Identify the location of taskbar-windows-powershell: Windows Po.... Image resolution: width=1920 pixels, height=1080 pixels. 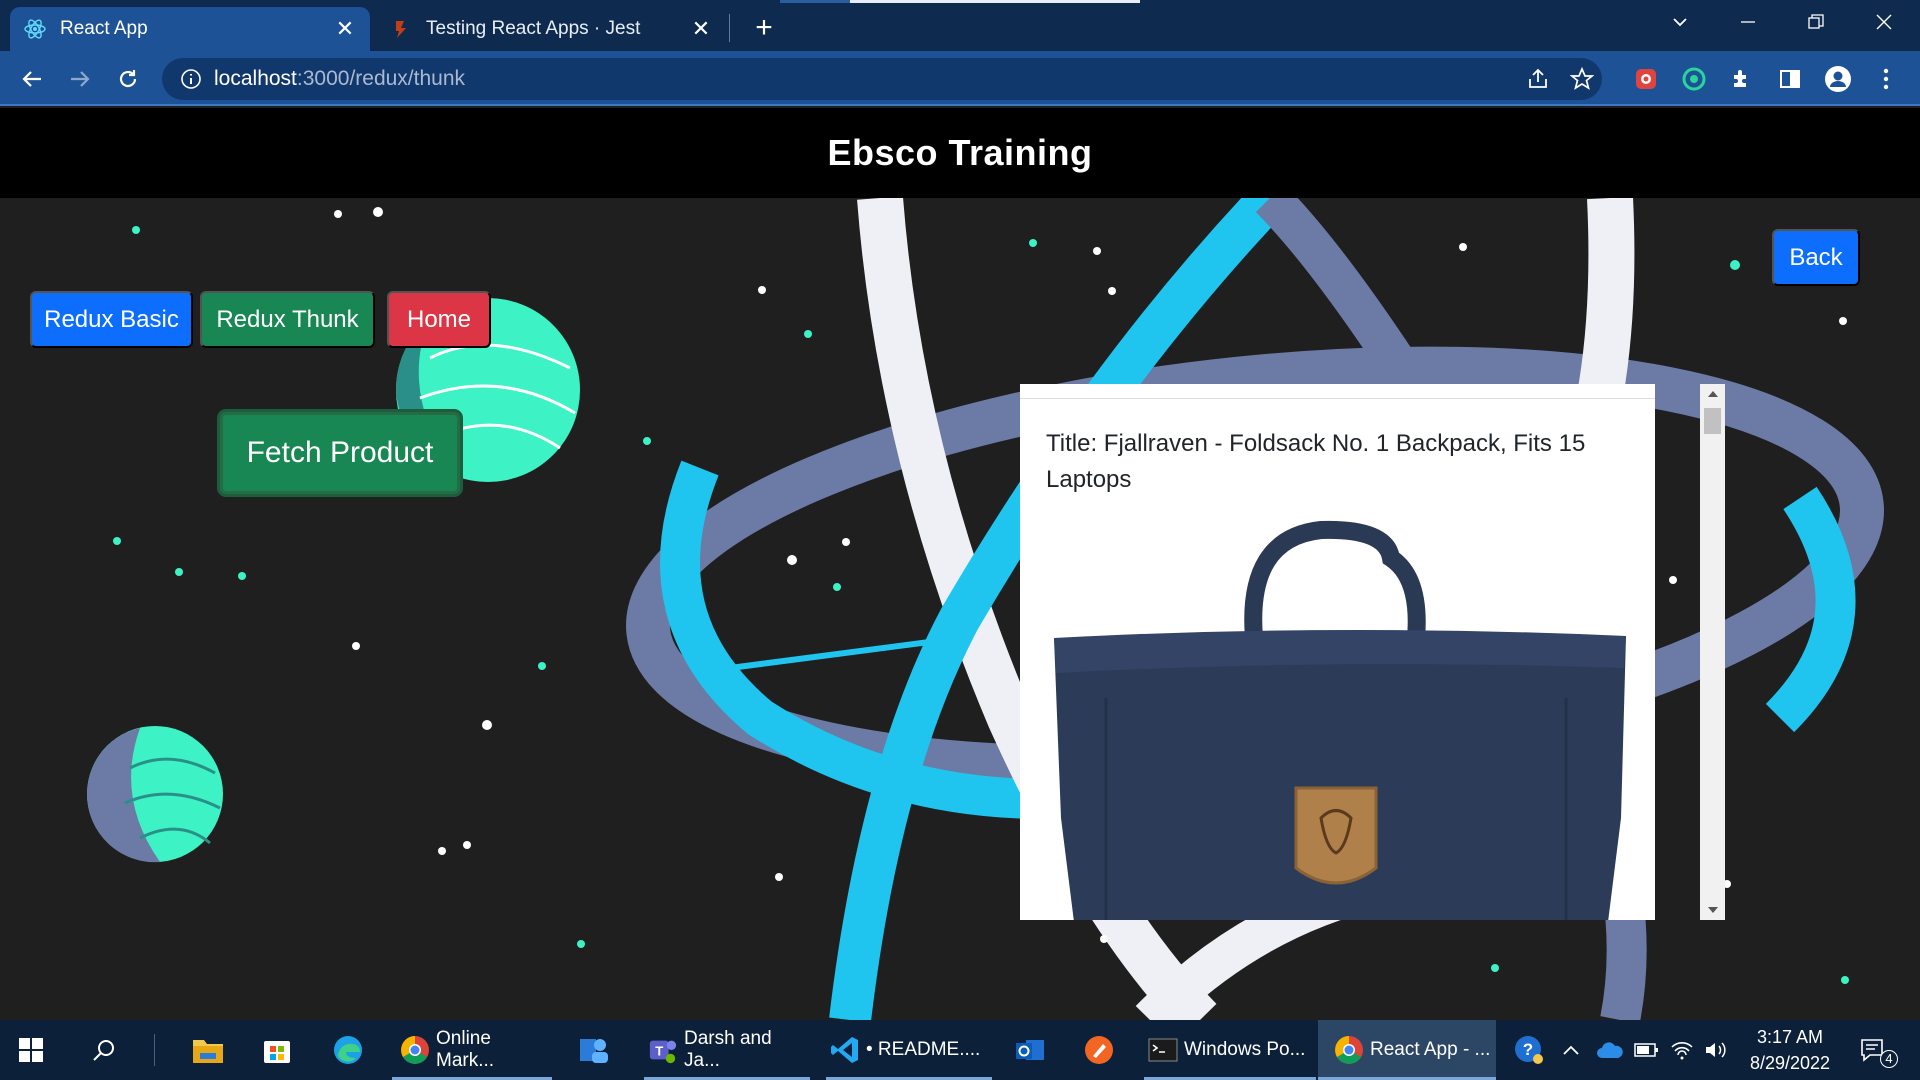
(1230, 1050).